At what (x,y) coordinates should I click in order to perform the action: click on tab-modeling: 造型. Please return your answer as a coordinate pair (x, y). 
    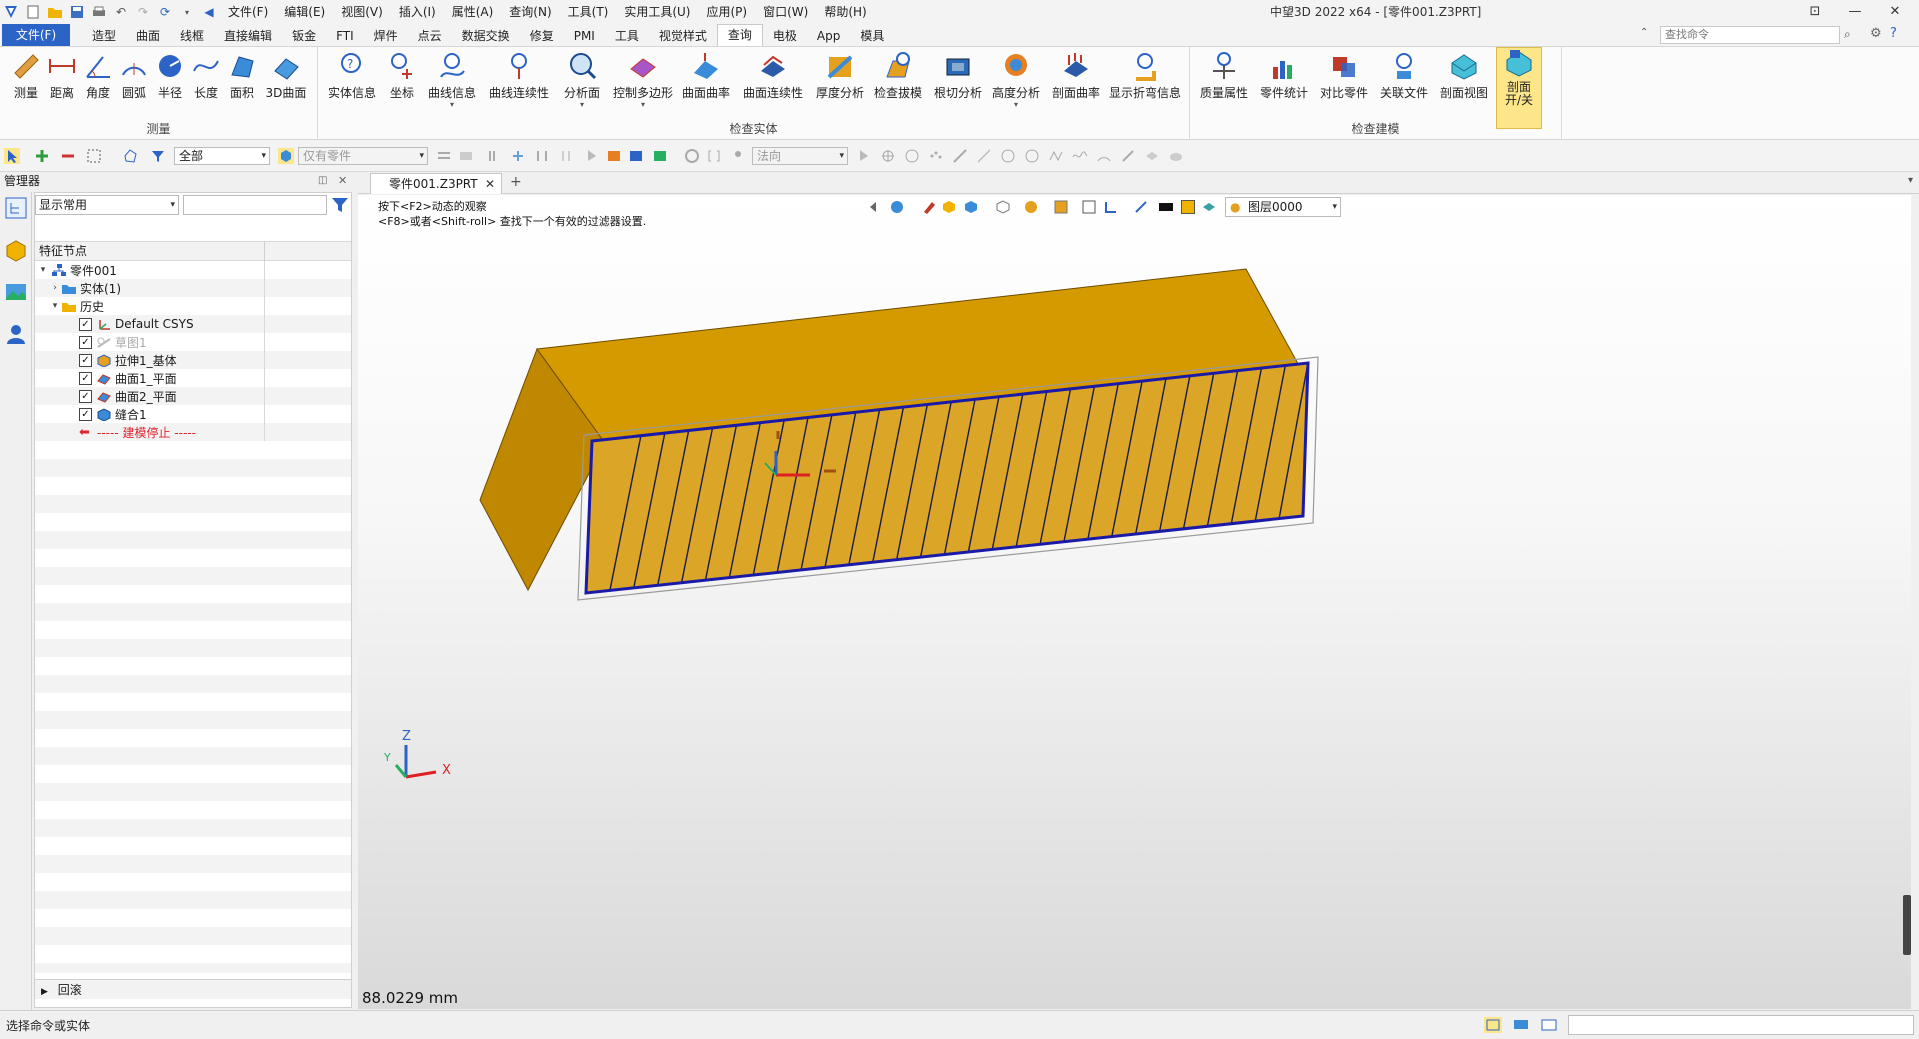
    Looking at the image, I should click on (104, 36).